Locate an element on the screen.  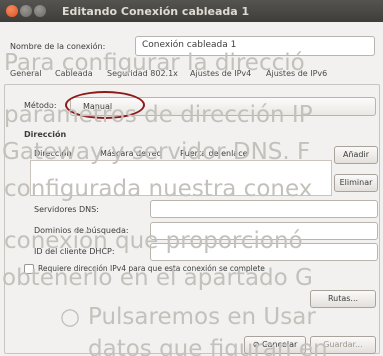
title-bar: Editando Conexión cableada 1 is located at coordinates (191, 11).